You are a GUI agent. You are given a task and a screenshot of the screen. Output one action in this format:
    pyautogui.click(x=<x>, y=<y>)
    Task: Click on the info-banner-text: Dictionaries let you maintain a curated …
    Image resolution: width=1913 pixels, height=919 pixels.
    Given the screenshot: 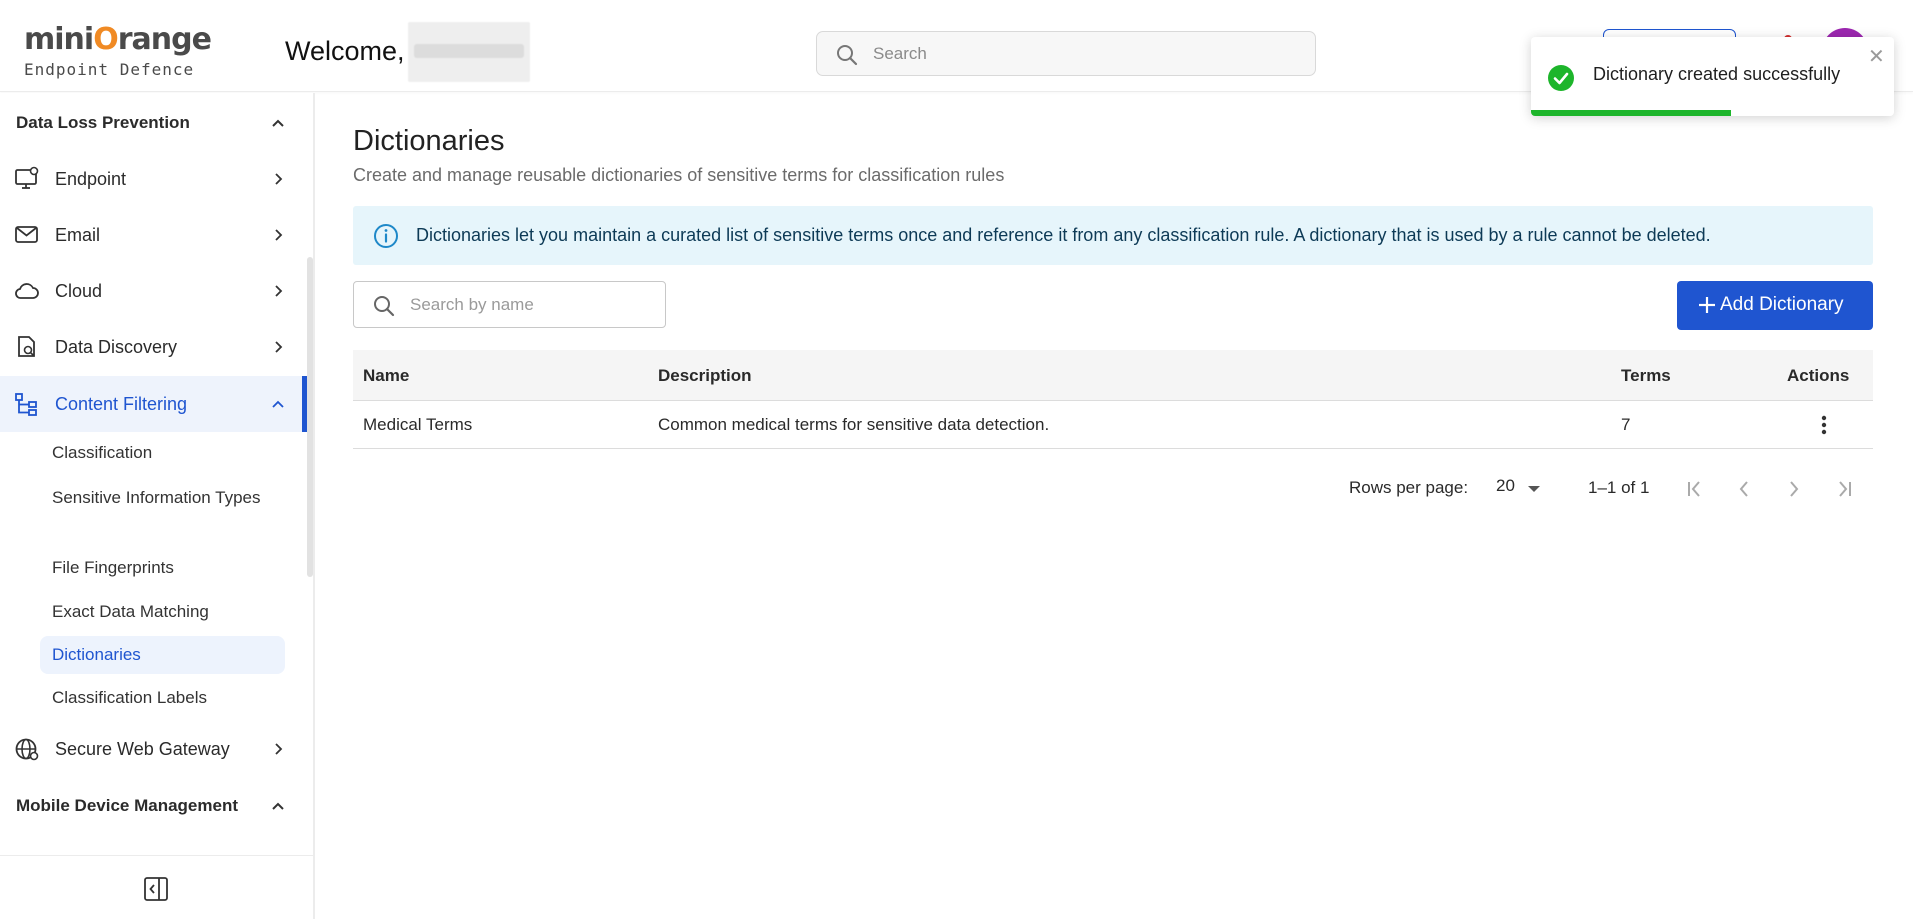 What is the action you would take?
    pyautogui.click(x=1063, y=235)
    